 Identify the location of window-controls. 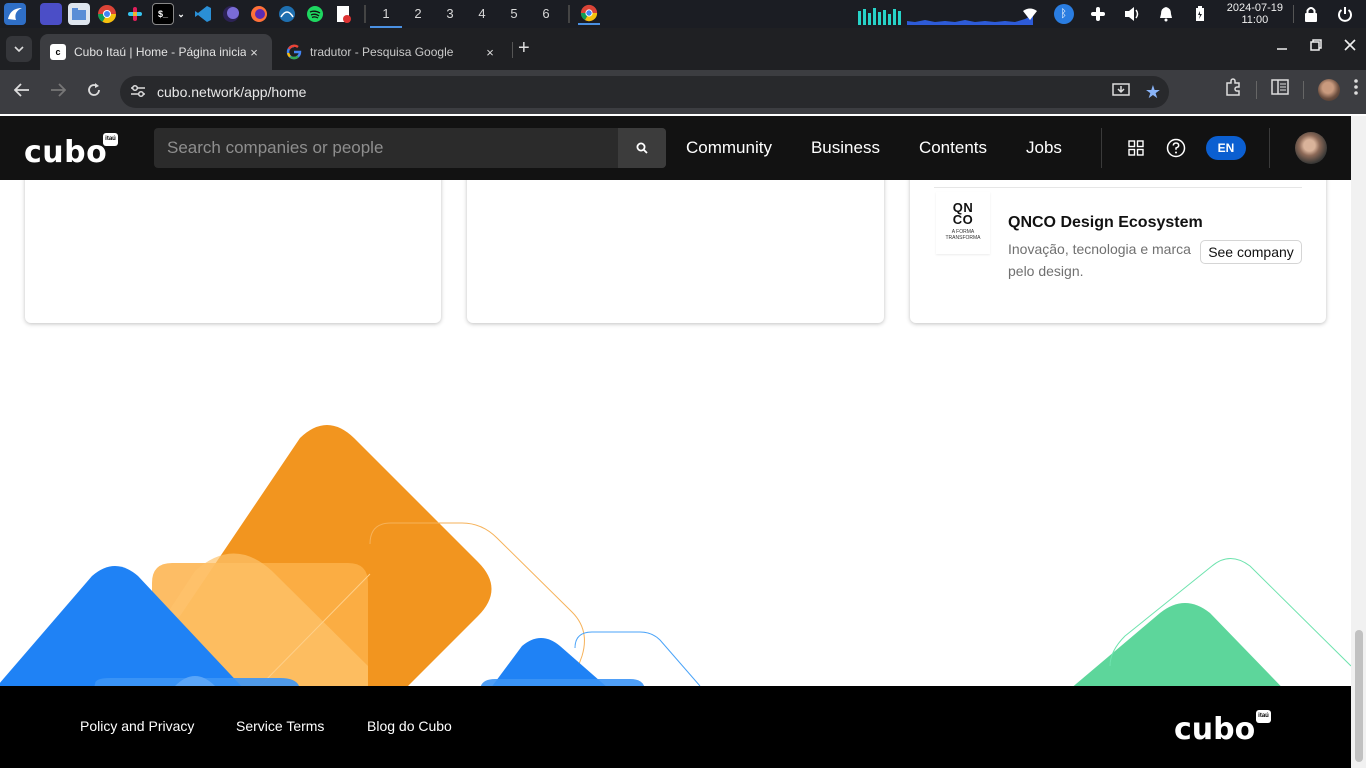
(1316, 46).